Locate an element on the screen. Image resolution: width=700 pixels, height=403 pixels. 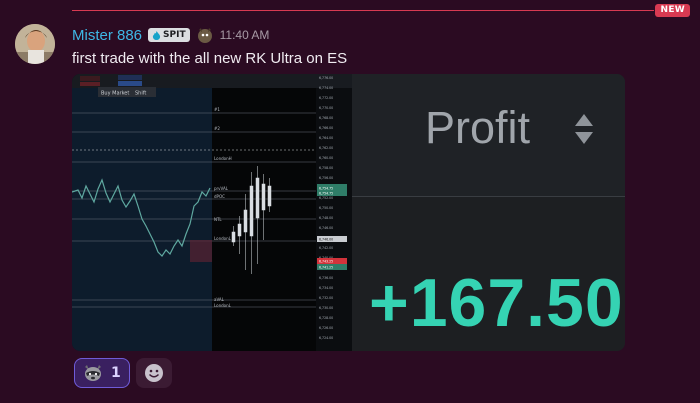
svg-text: prvVAL is located at coordinates (221, 188).